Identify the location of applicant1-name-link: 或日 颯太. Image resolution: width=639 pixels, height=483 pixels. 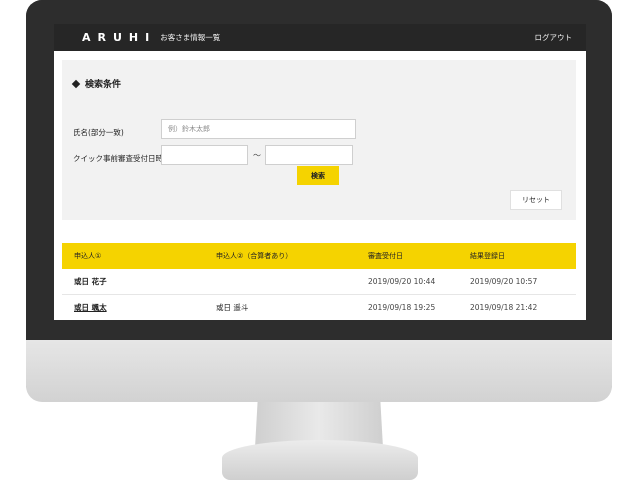
(139, 307).